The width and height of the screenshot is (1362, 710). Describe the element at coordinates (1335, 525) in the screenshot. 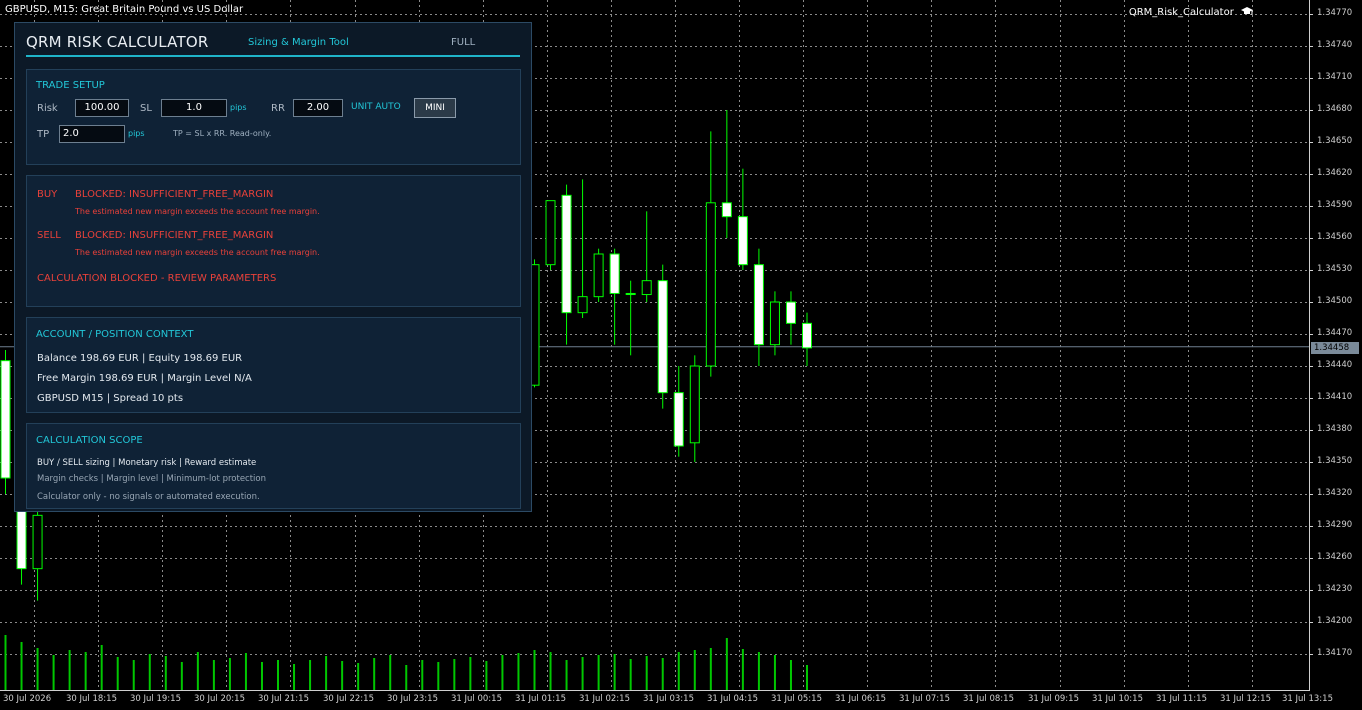

I see `price-tick-label: 1.34290` at that location.